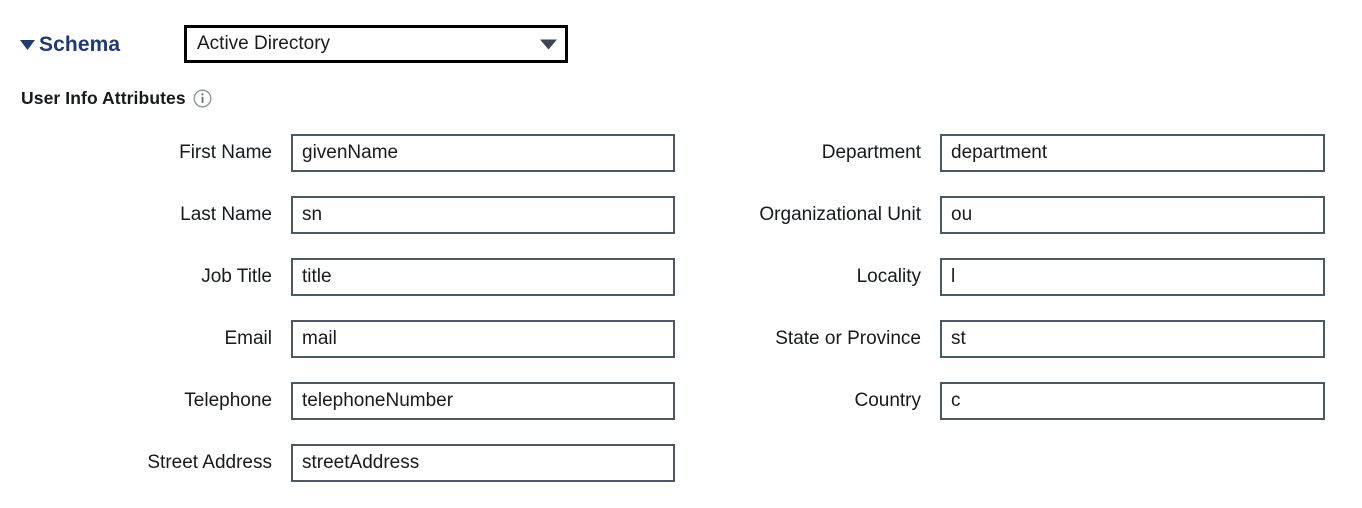 The width and height of the screenshot is (1362, 508). What do you see at coordinates (871, 152) in the screenshot?
I see `label-department: Department` at bounding box center [871, 152].